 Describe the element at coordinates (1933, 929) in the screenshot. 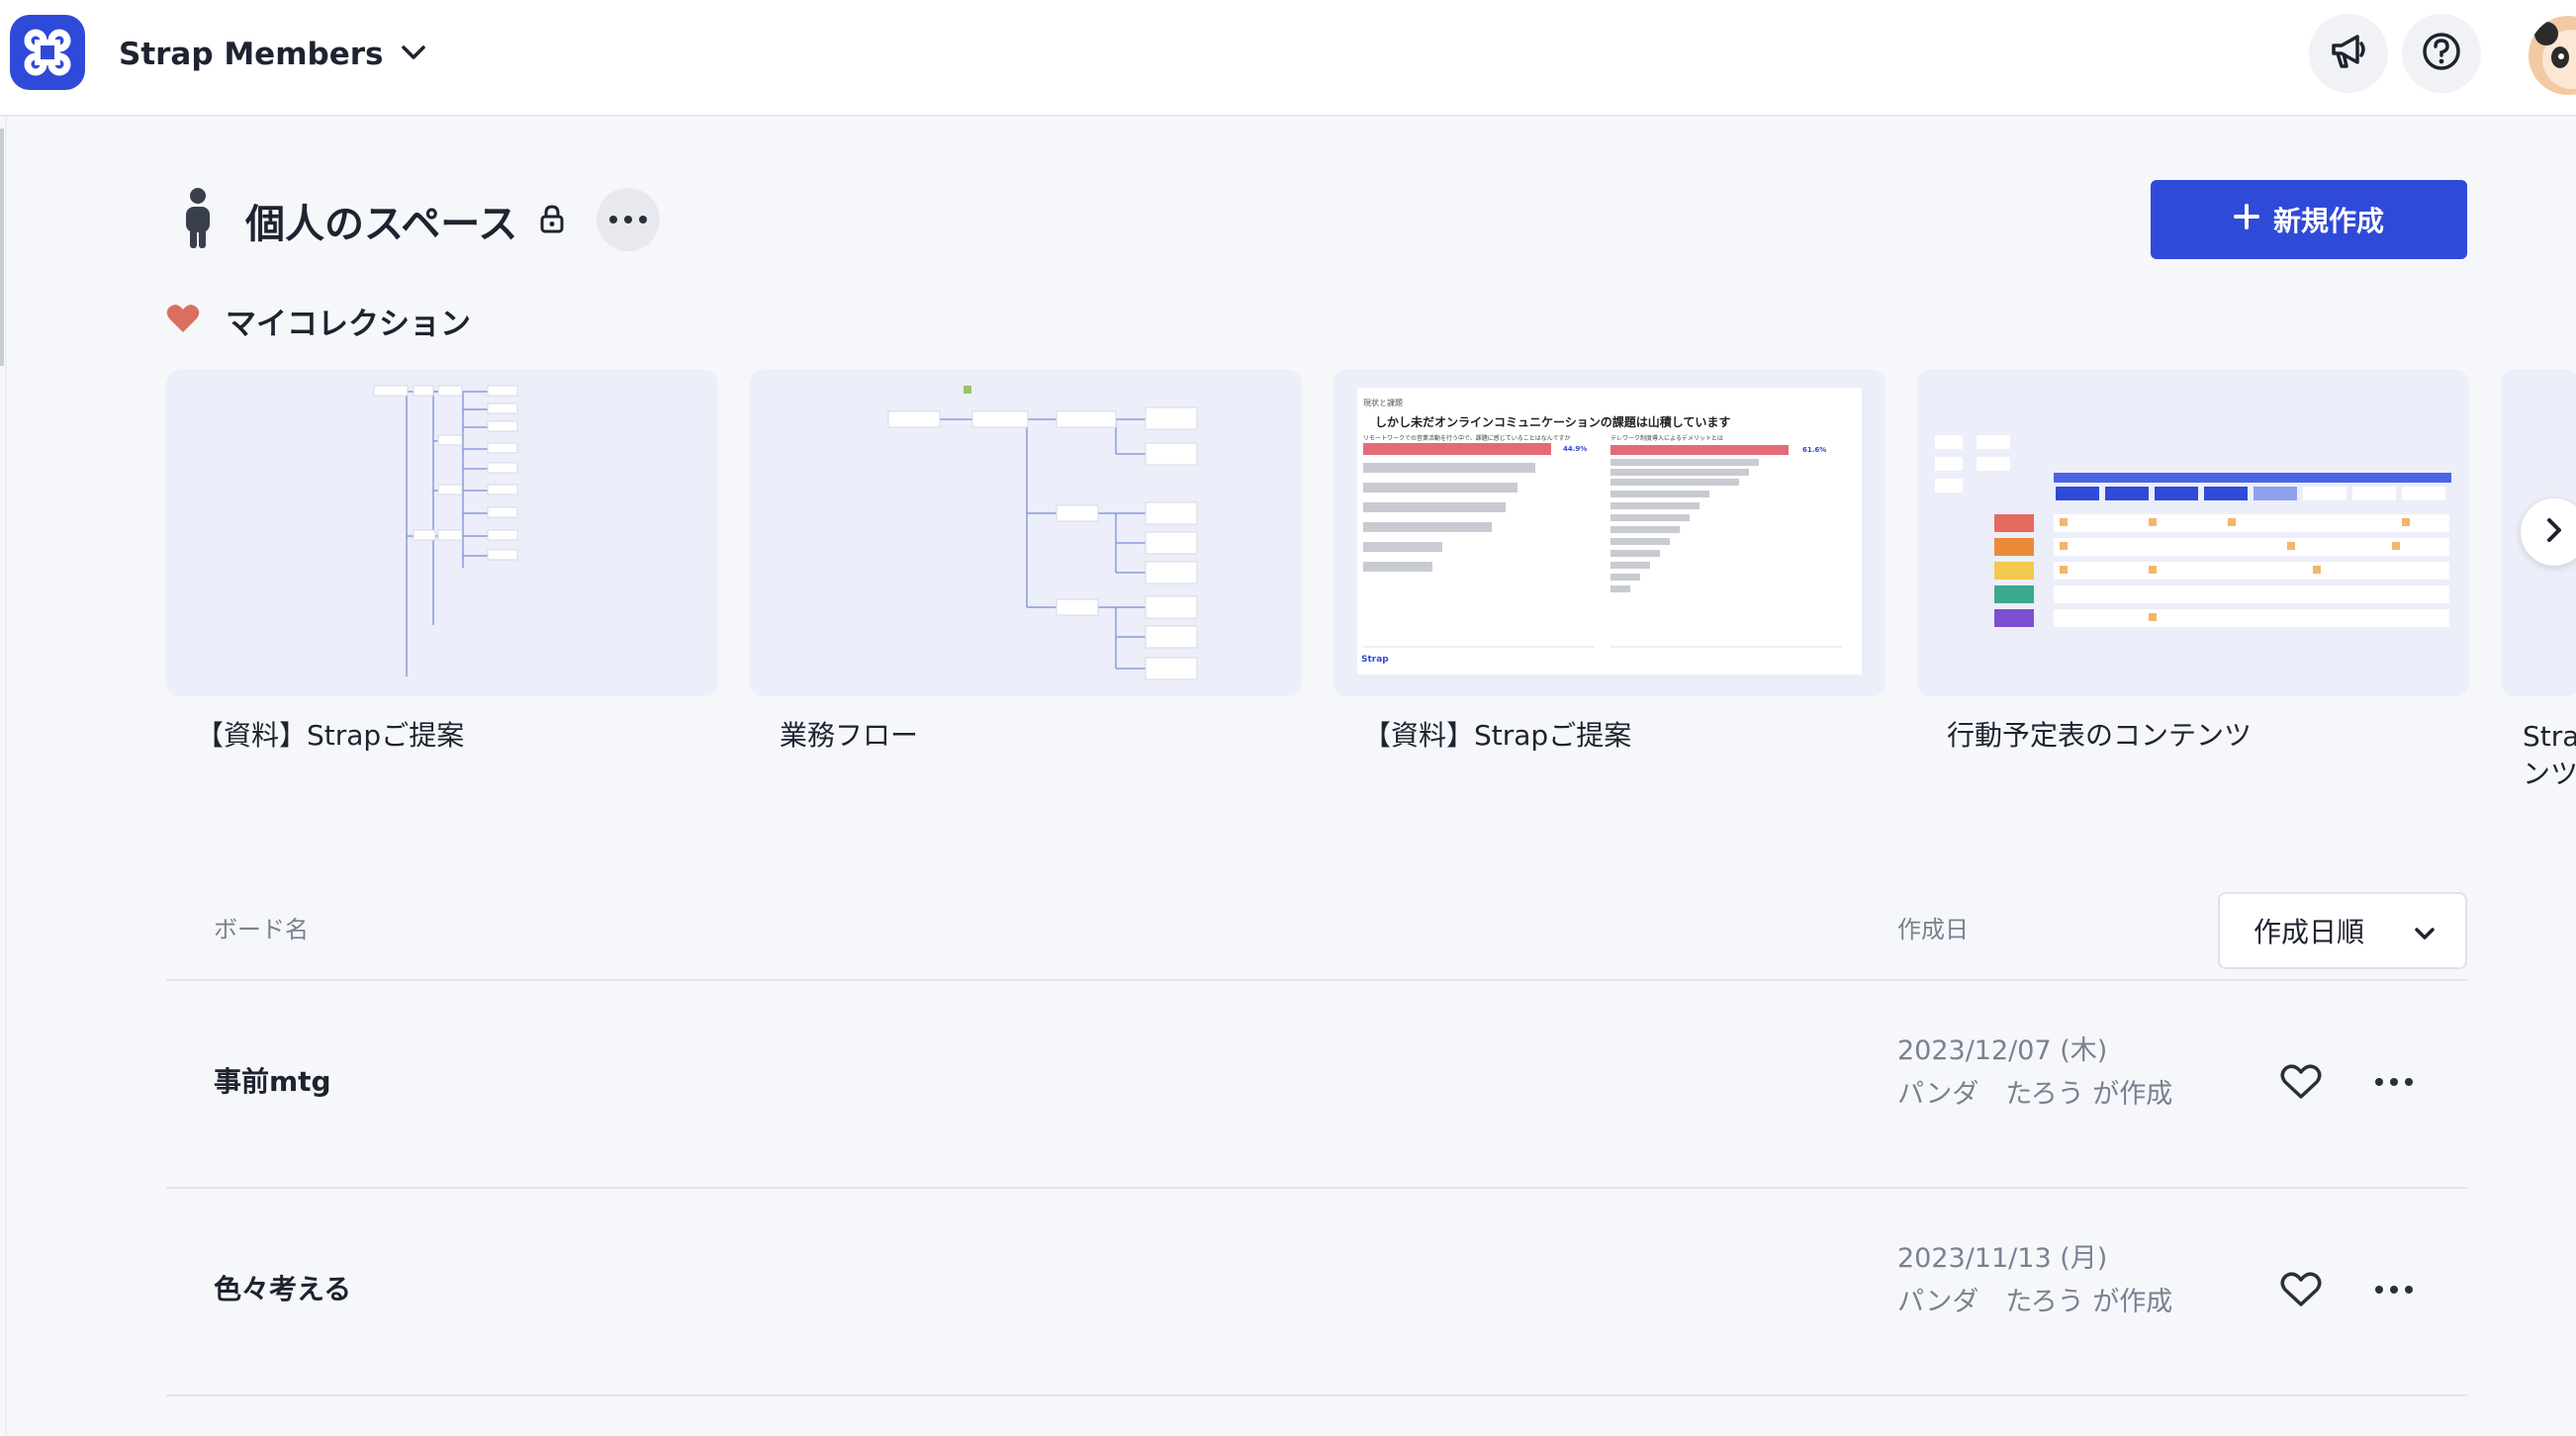

I see `column-created-date: 作成日` at that location.